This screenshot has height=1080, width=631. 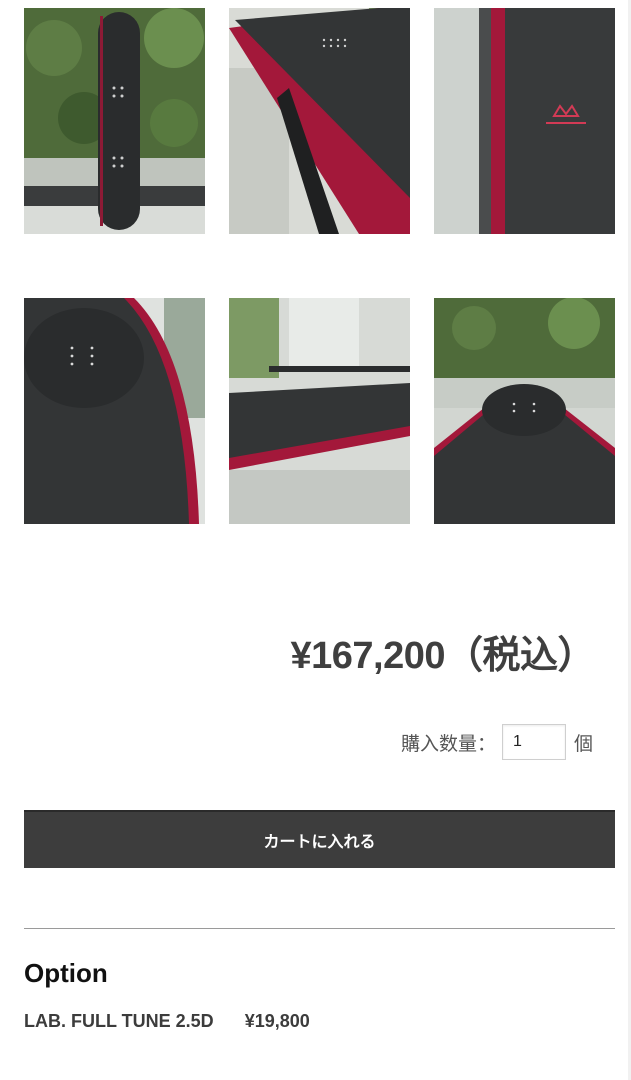 What do you see at coordinates (119, 1021) in the screenshot?
I see `option-item-name: LAB. FULL TUNE 2.5D` at bounding box center [119, 1021].